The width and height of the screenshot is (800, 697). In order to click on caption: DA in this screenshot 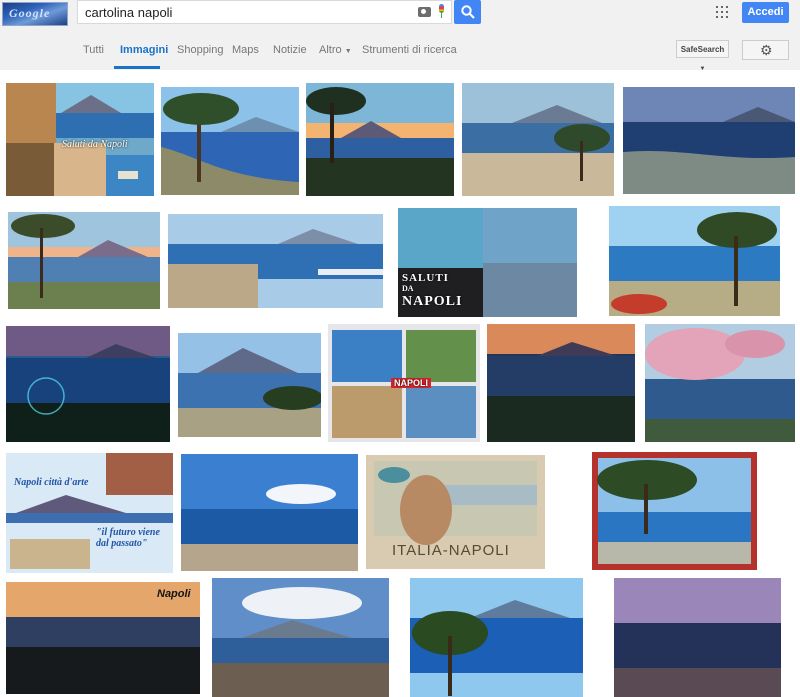, I will do `click(408, 288)`.